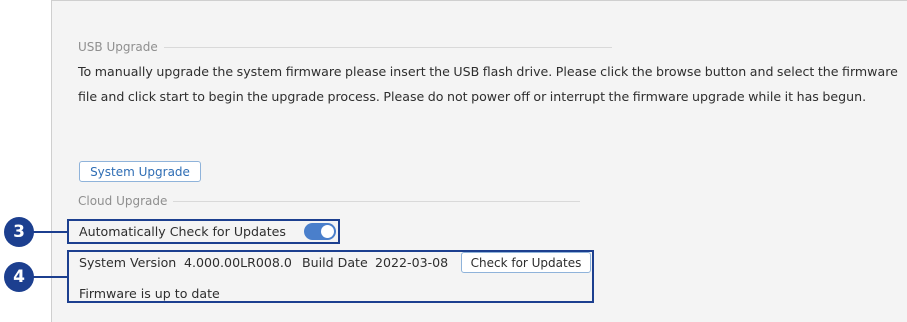  I want to click on usb-upgrade-section-title: USB Upgrade, so click(345, 47).